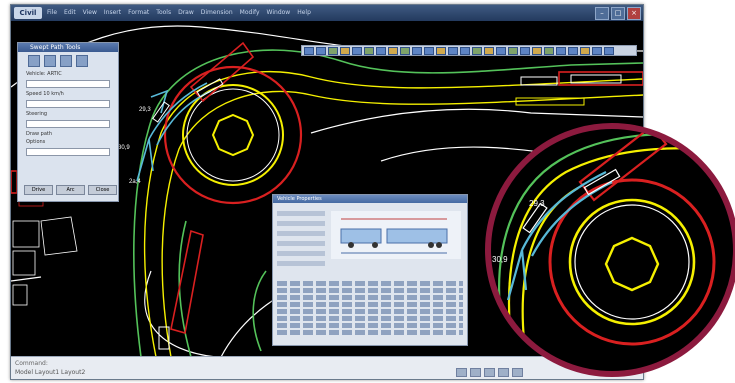  What do you see at coordinates (500, 259) in the screenshot?
I see `zoom-dimension-label: 30,9` at bounding box center [500, 259].